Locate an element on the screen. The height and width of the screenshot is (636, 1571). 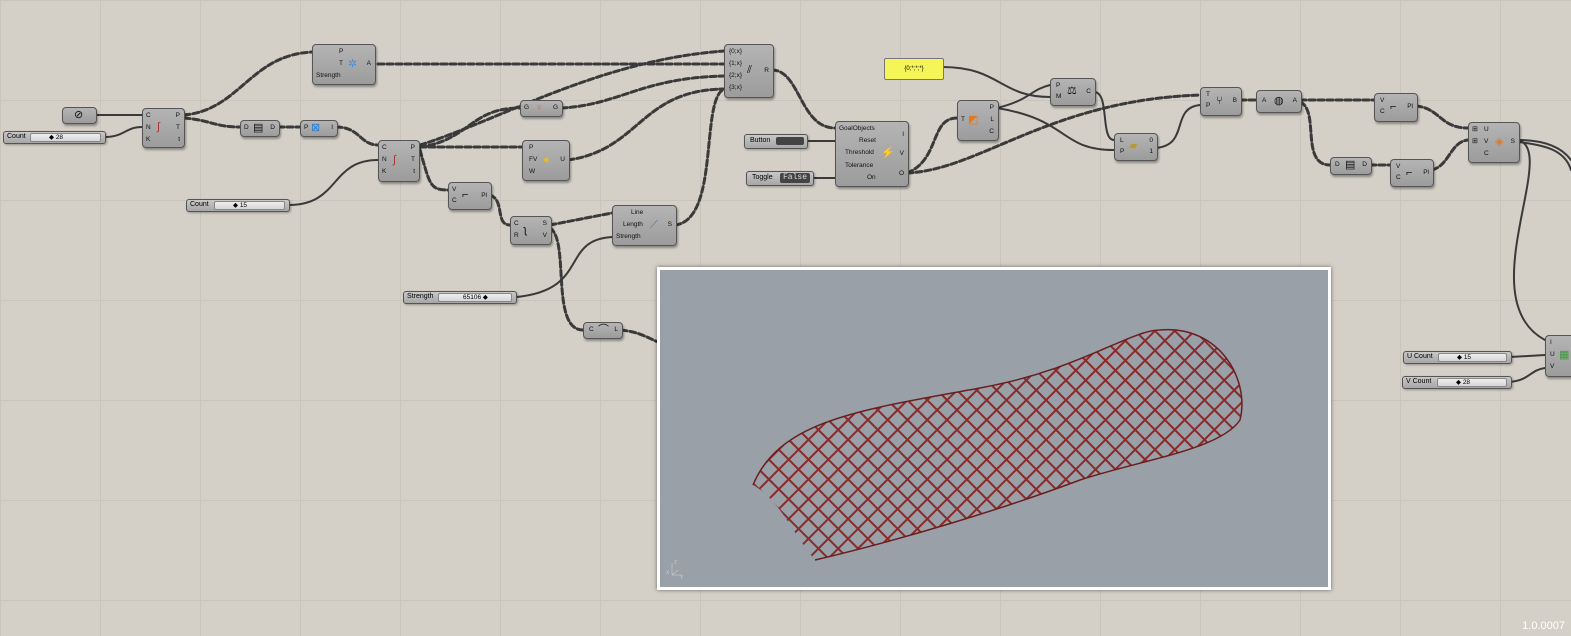
output-pin-v: V is located at coordinates (901, 153).